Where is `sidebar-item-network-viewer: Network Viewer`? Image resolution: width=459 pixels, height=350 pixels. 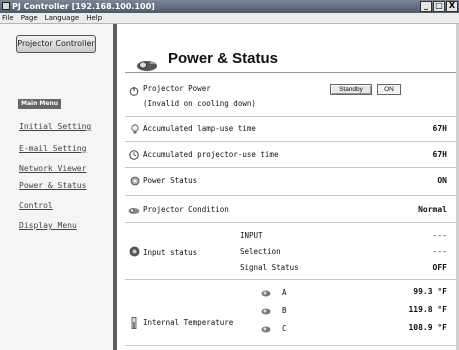 sidebar-item-network-viewer: Network Viewer is located at coordinates (52, 168).